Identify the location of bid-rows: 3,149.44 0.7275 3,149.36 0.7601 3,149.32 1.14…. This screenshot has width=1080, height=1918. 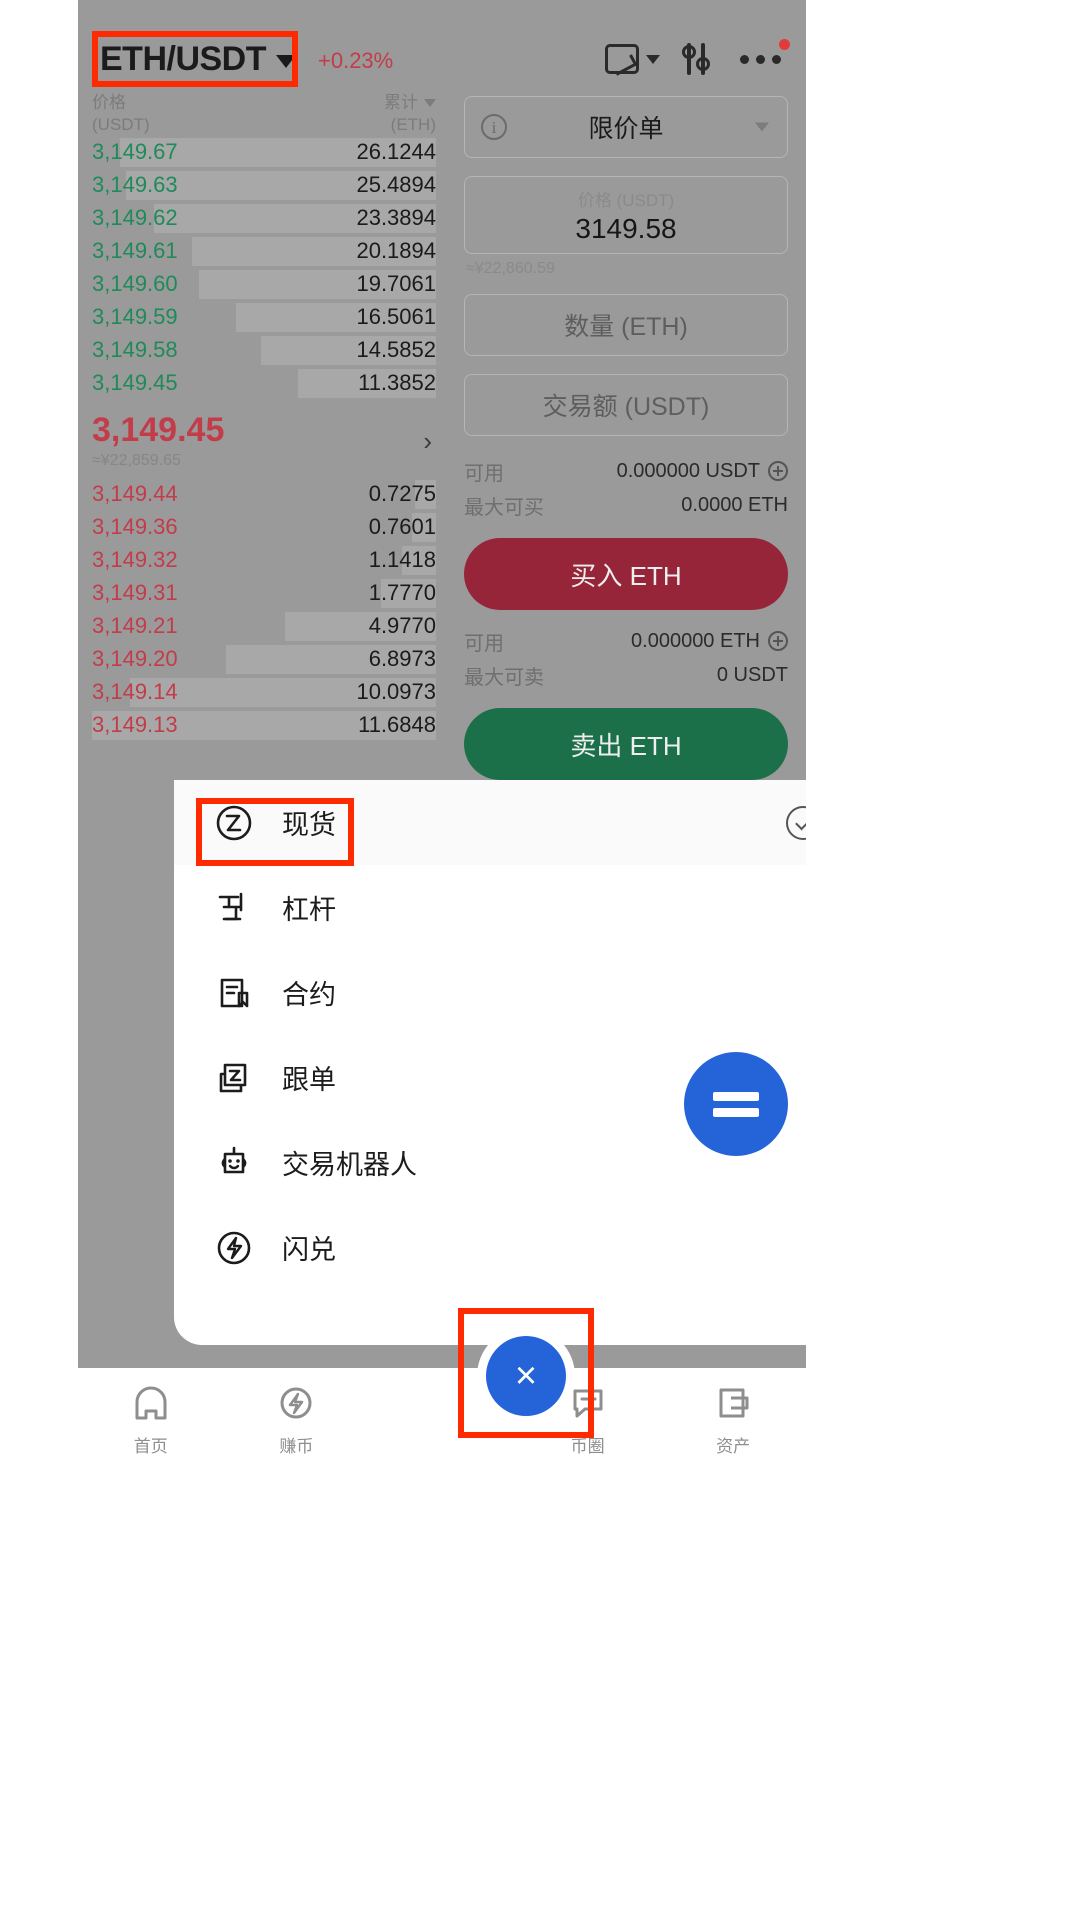
(264, 610).